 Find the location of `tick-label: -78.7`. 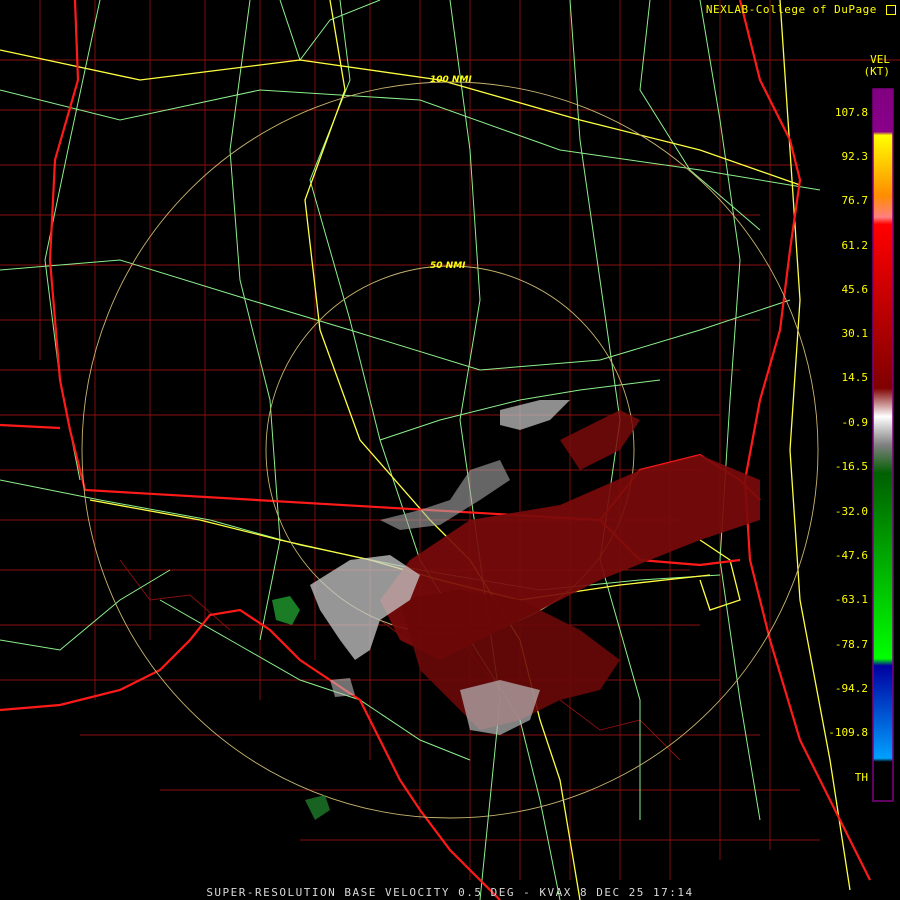

tick-label: -78.7 is located at coordinates (851, 644).